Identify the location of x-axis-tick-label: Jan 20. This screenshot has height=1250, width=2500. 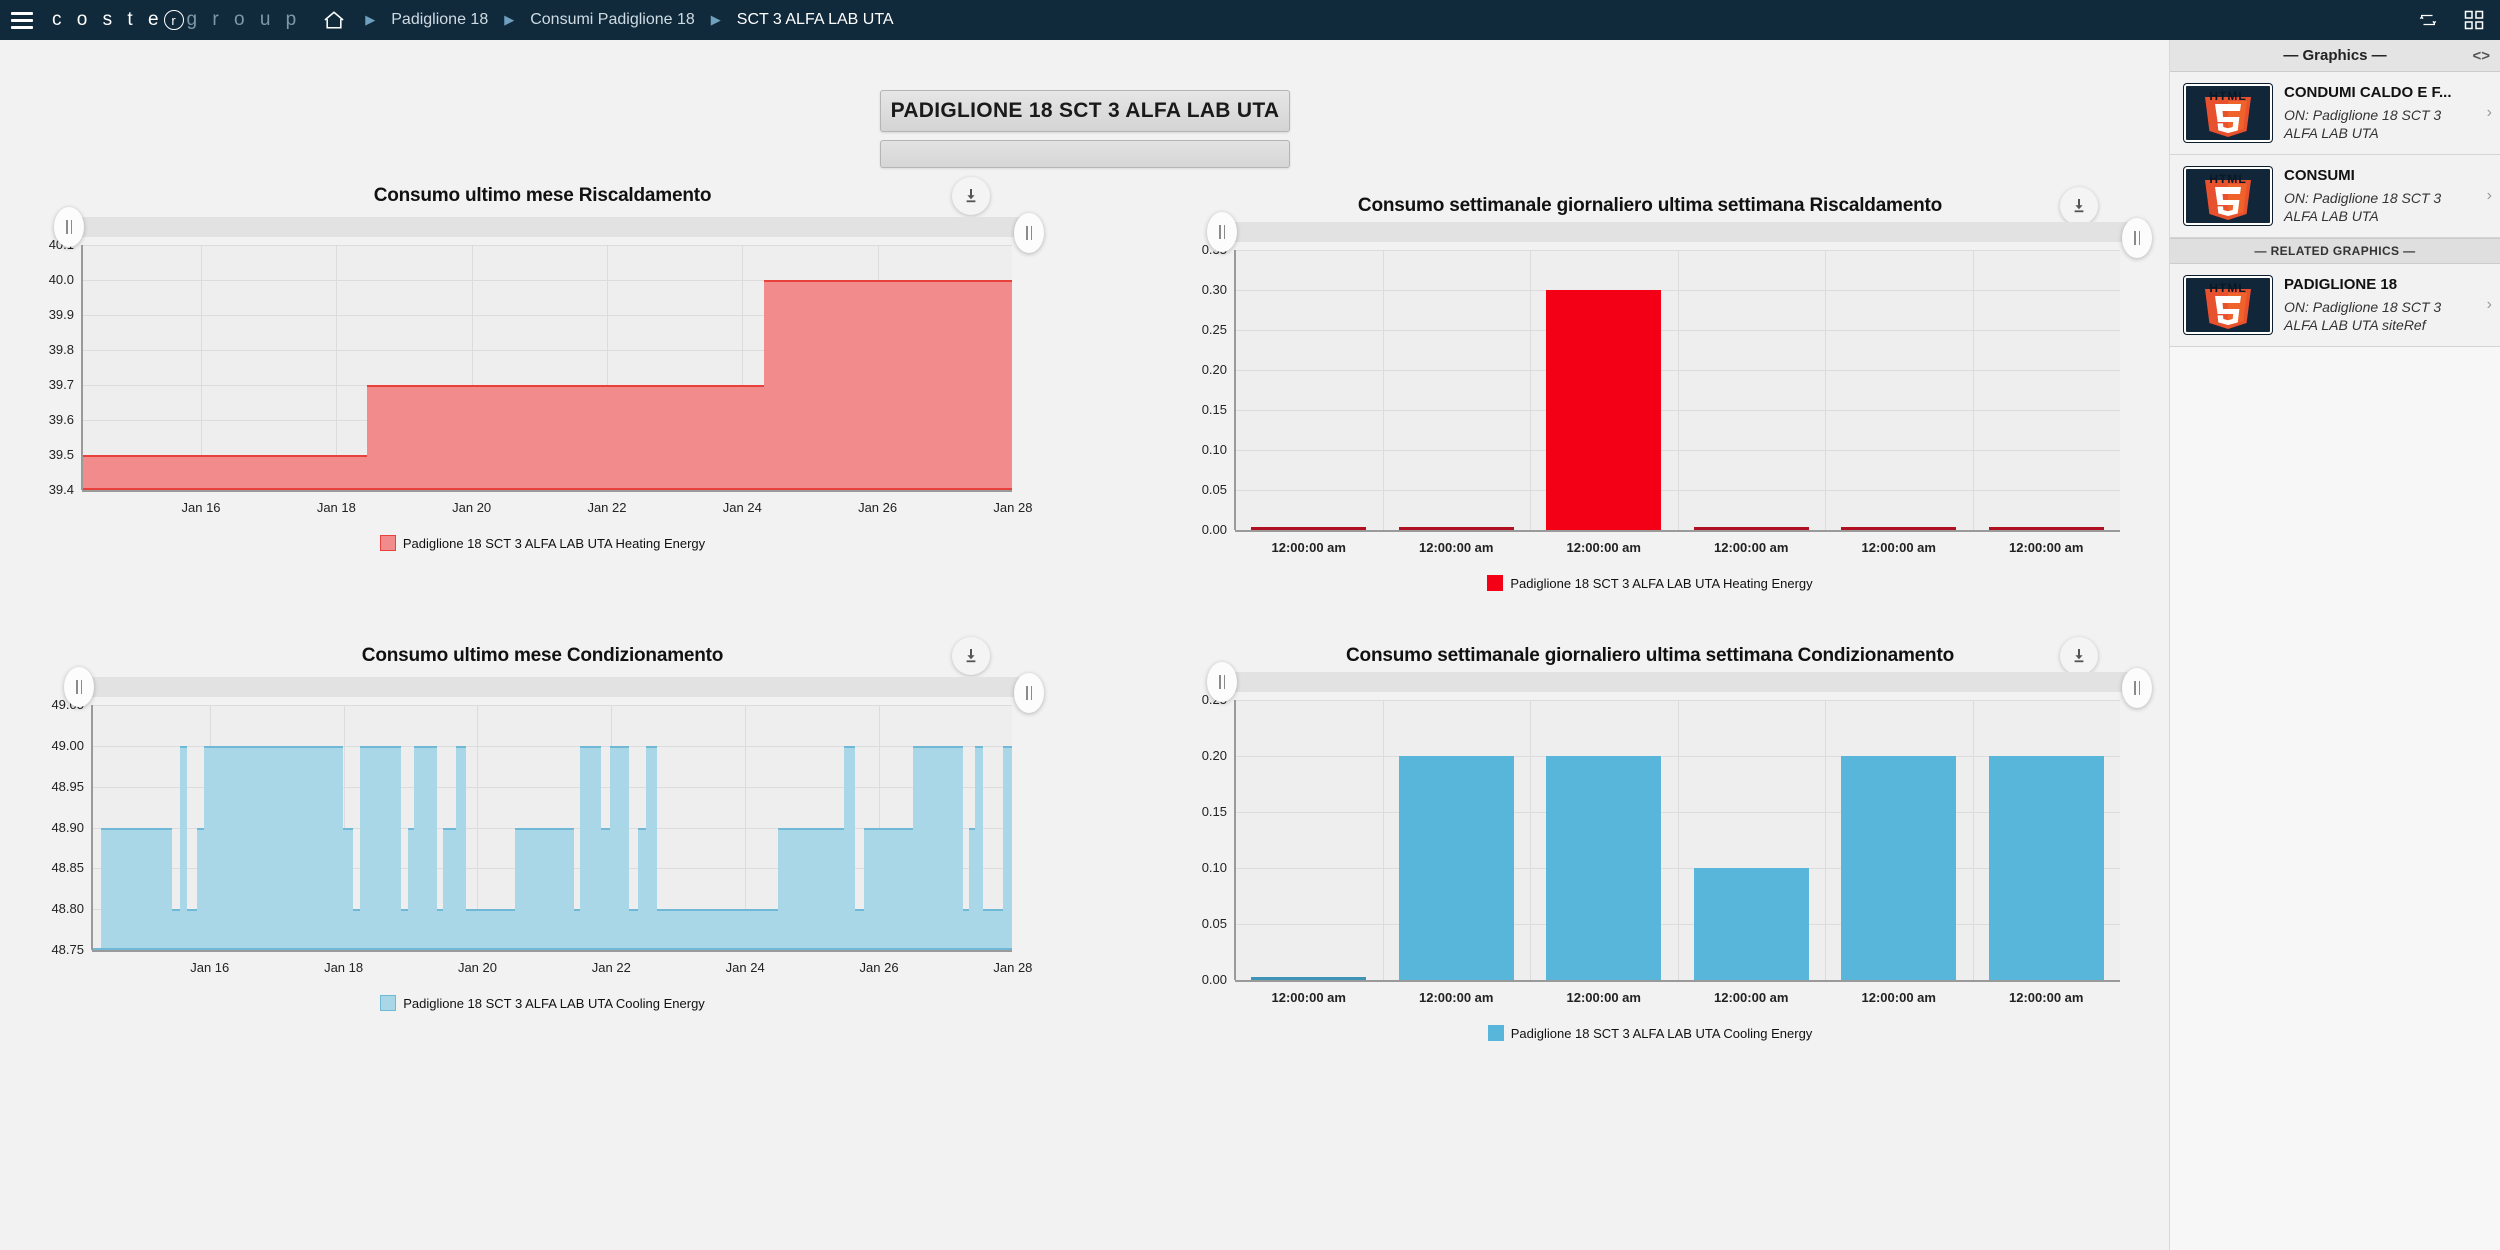
(477, 967).